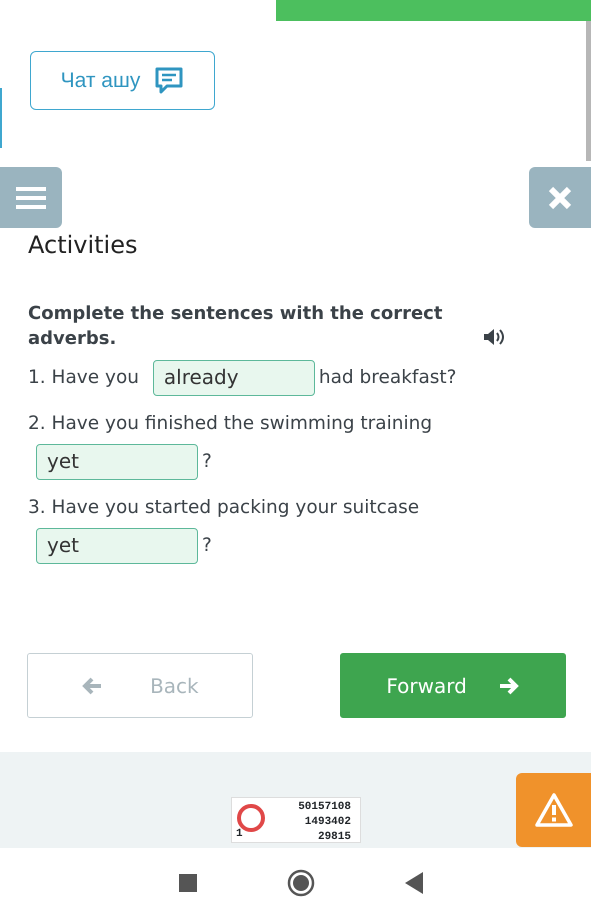 The image size is (591, 918). I want to click on counter-number: 1, so click(239, 834).